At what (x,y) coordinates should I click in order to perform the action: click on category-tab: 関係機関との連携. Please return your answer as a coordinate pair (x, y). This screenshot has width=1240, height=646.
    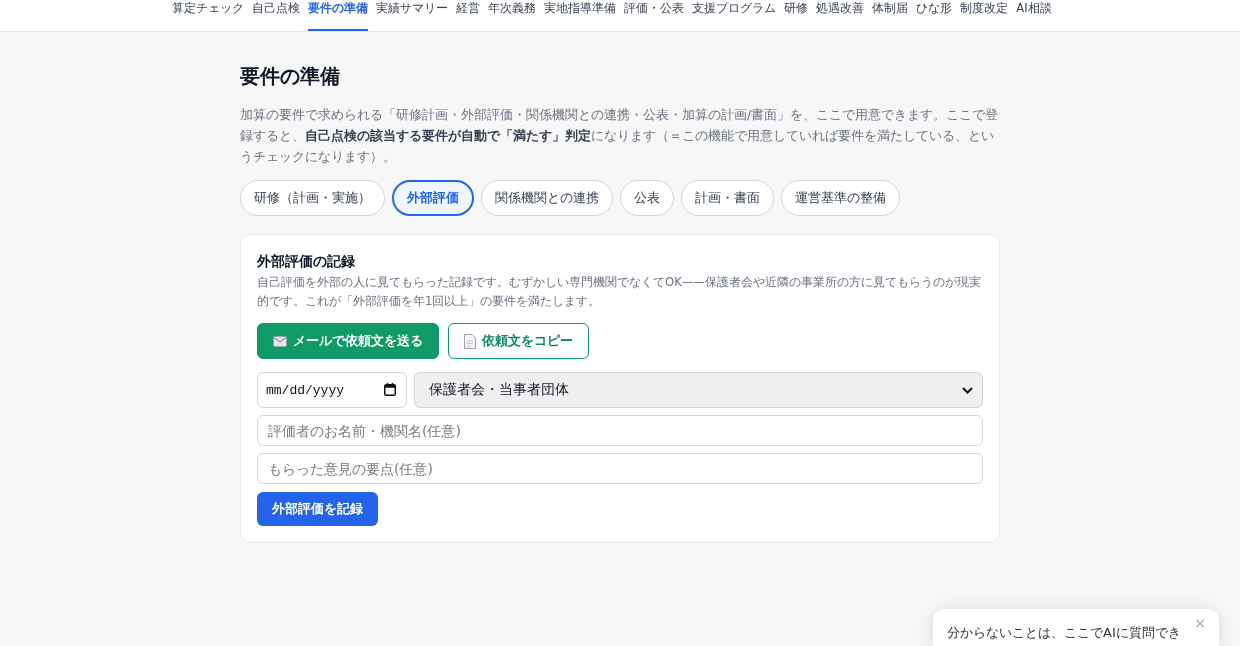
    Looking at the image, I should click on (547, 198).